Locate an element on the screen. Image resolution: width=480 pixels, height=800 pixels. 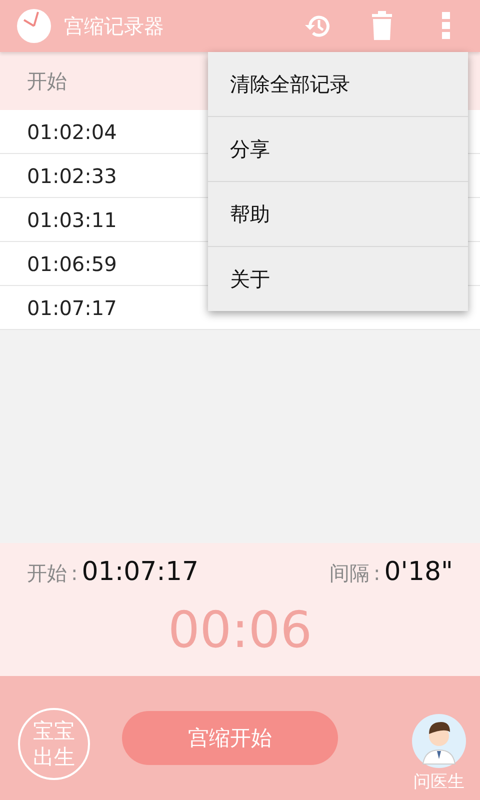
column-header: 开始 is located at coordinates (47, 81).